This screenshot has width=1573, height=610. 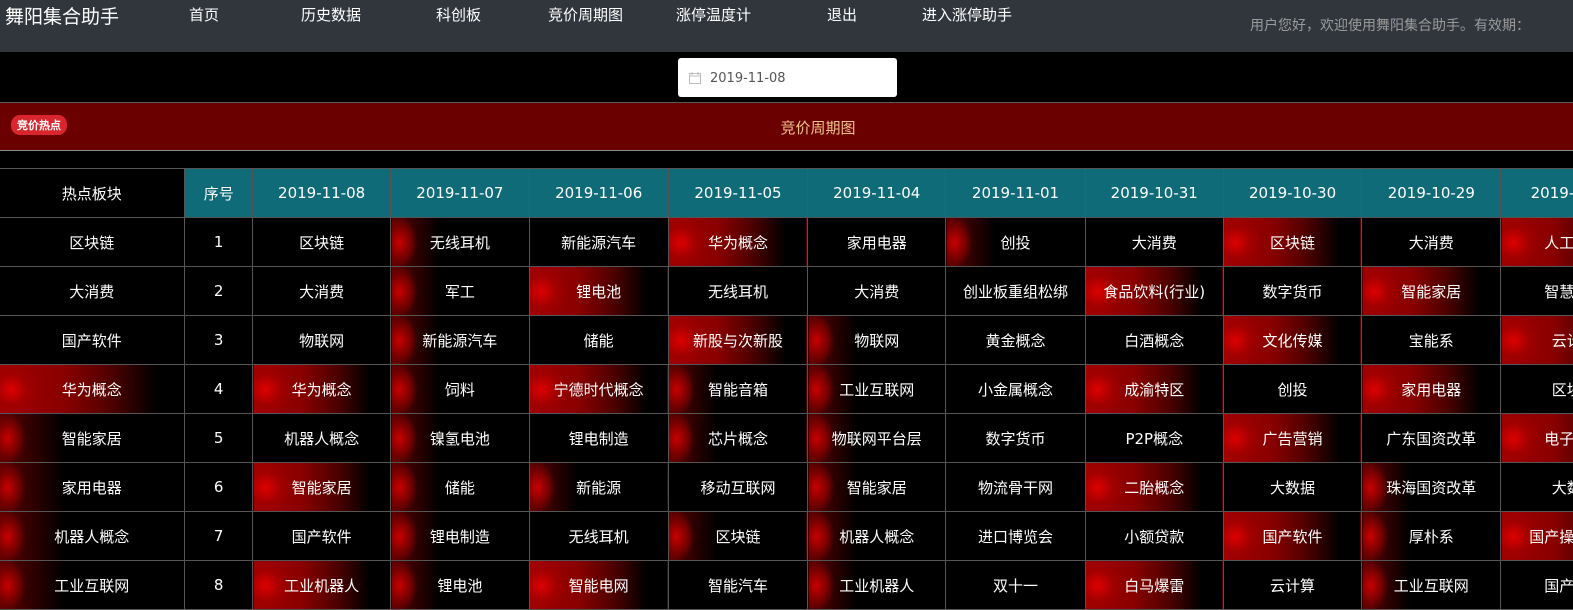 What do you see at coordinates (1015, 340) in the screenshot?
I see `sector-cell: 黄金概念` at bounding box center [1015, 340].